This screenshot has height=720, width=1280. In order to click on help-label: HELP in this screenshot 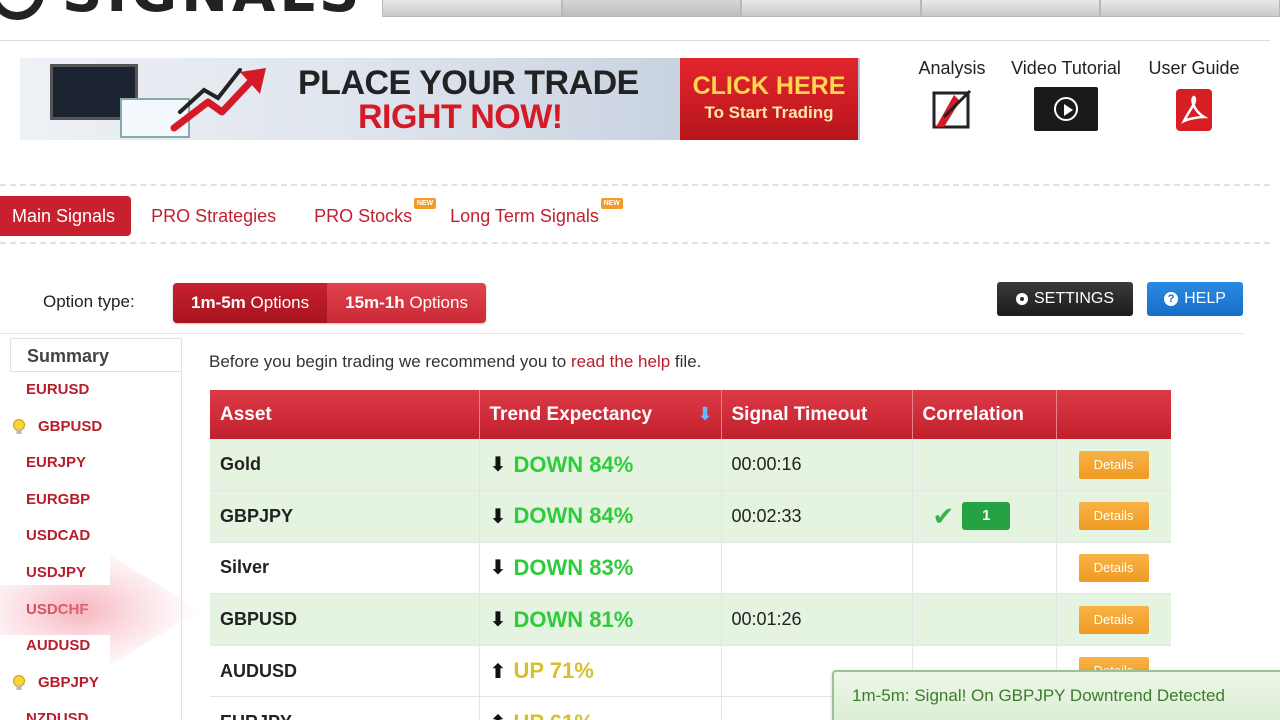, I will do `click(1205, 298)`.